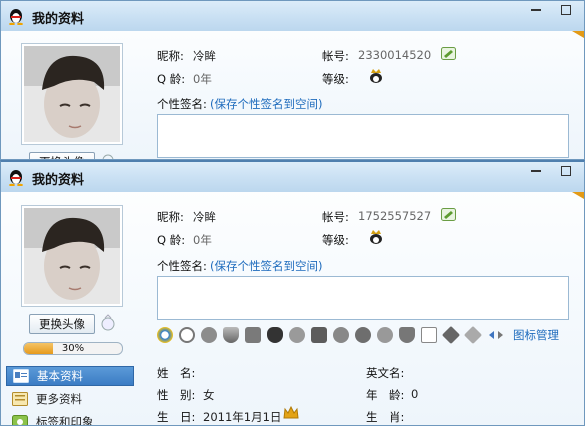 This screenshot has height=426, width=585. Describe the element at coordinates (253, 335) in the screenshot. I see `cube-icon` at that location.